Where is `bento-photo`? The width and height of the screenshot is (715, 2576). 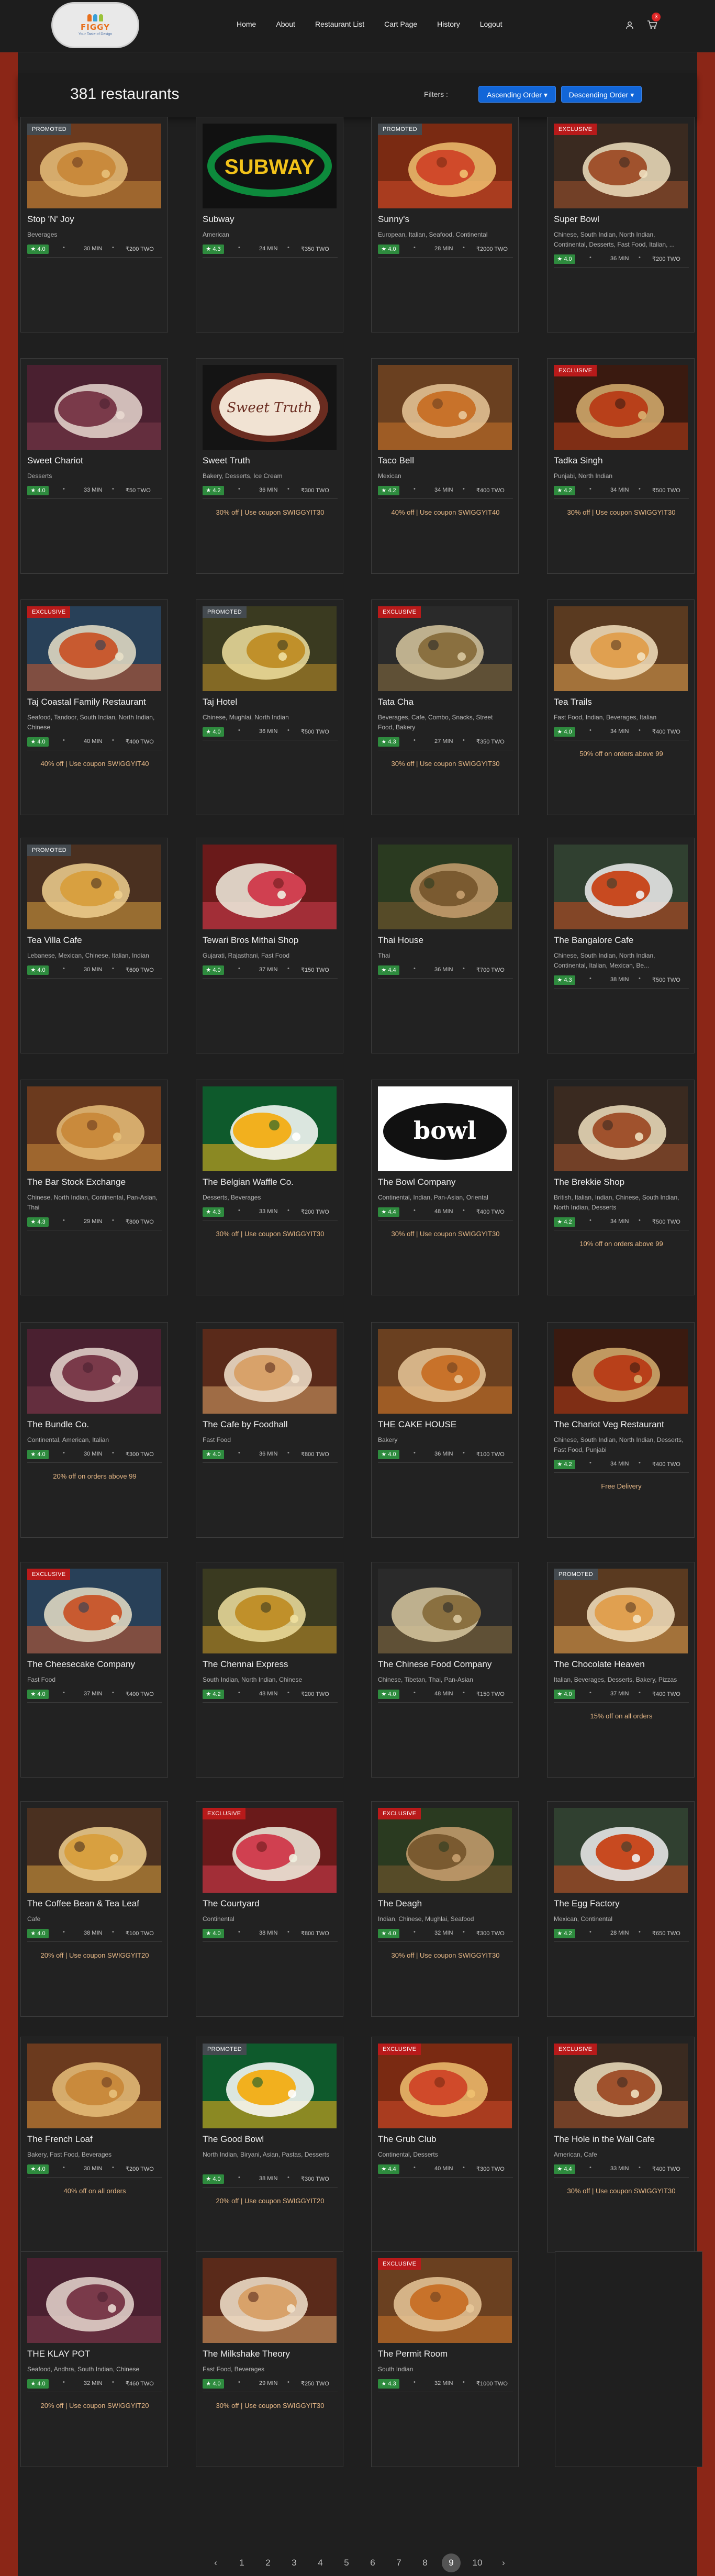 bento-photo is located at coordinates (621, 887).